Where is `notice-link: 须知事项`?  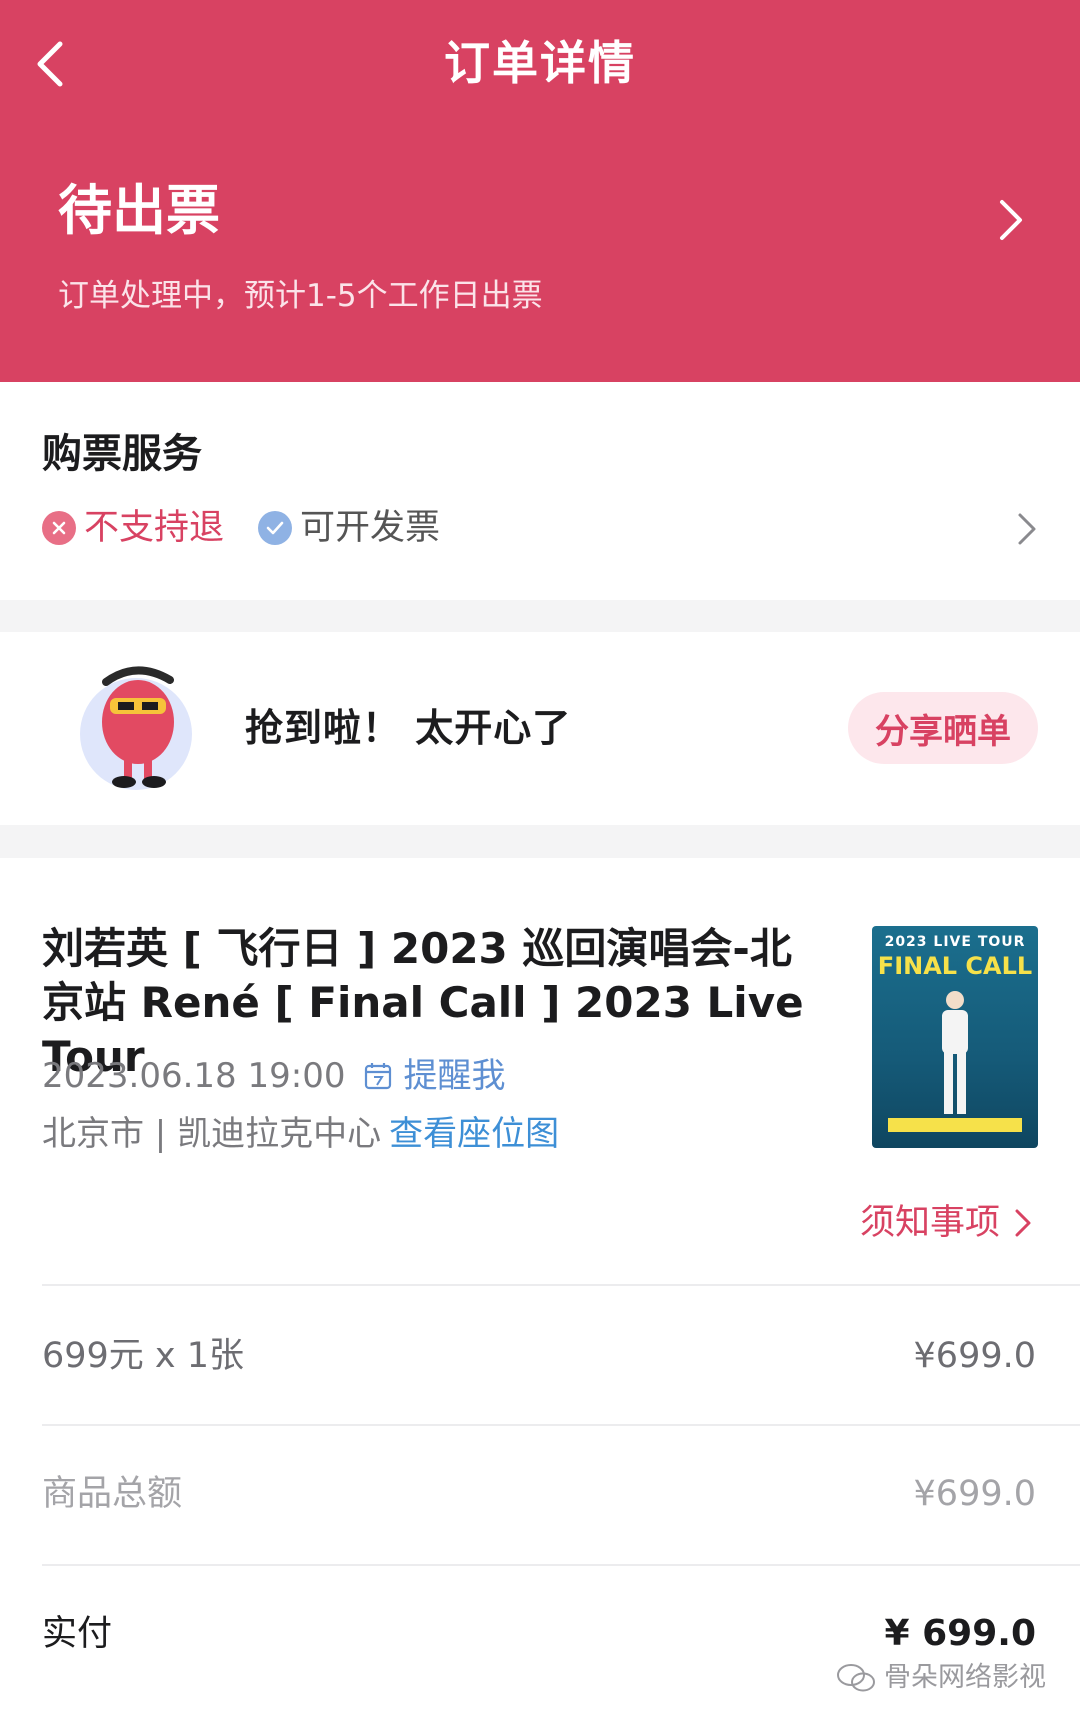
notice-link: 须知事项 is located at coordinates (946, 1223).